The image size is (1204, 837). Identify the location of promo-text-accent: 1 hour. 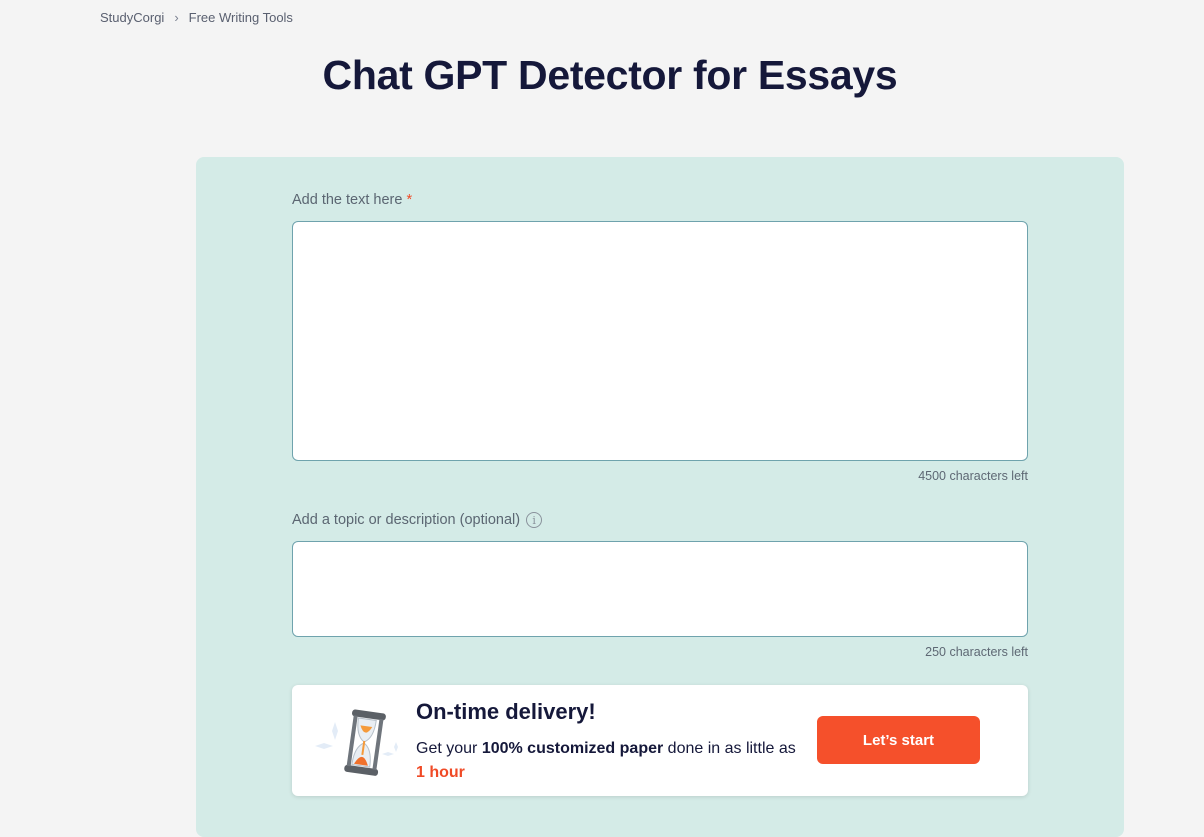
(440, 772).